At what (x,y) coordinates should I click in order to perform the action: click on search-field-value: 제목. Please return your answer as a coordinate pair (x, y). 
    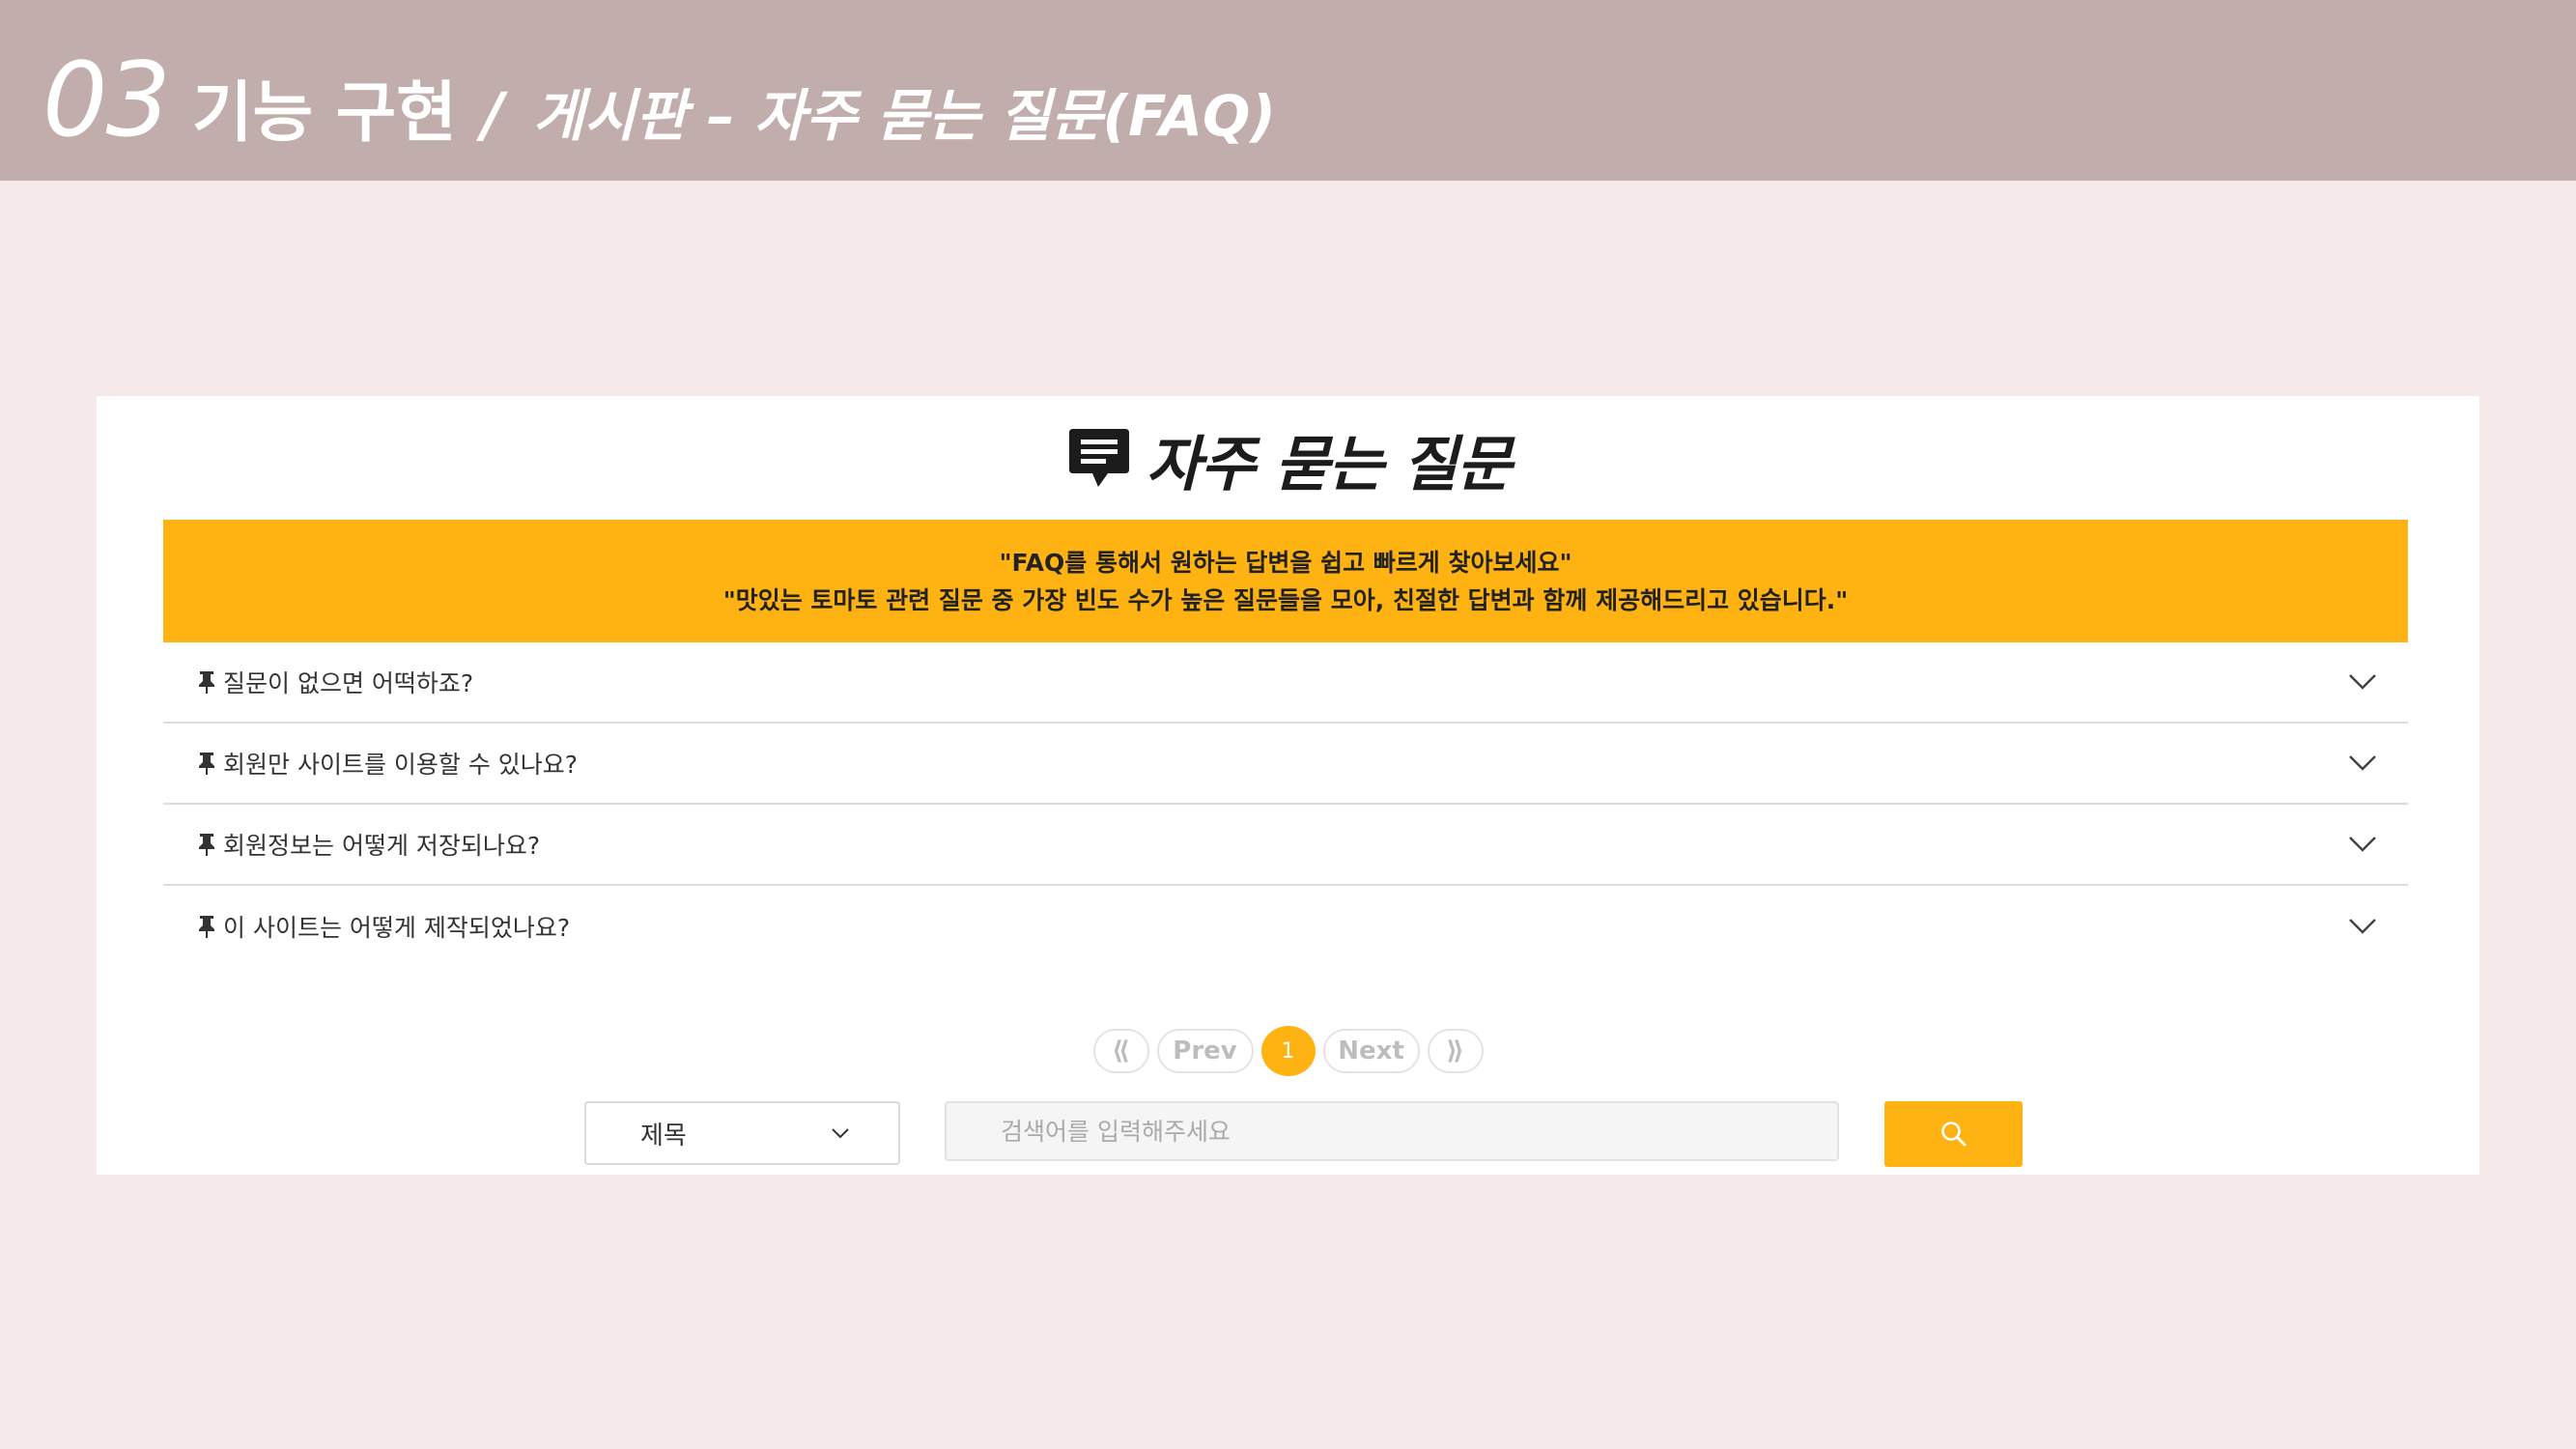
    Looking at the image, I should click on (663, 1136).